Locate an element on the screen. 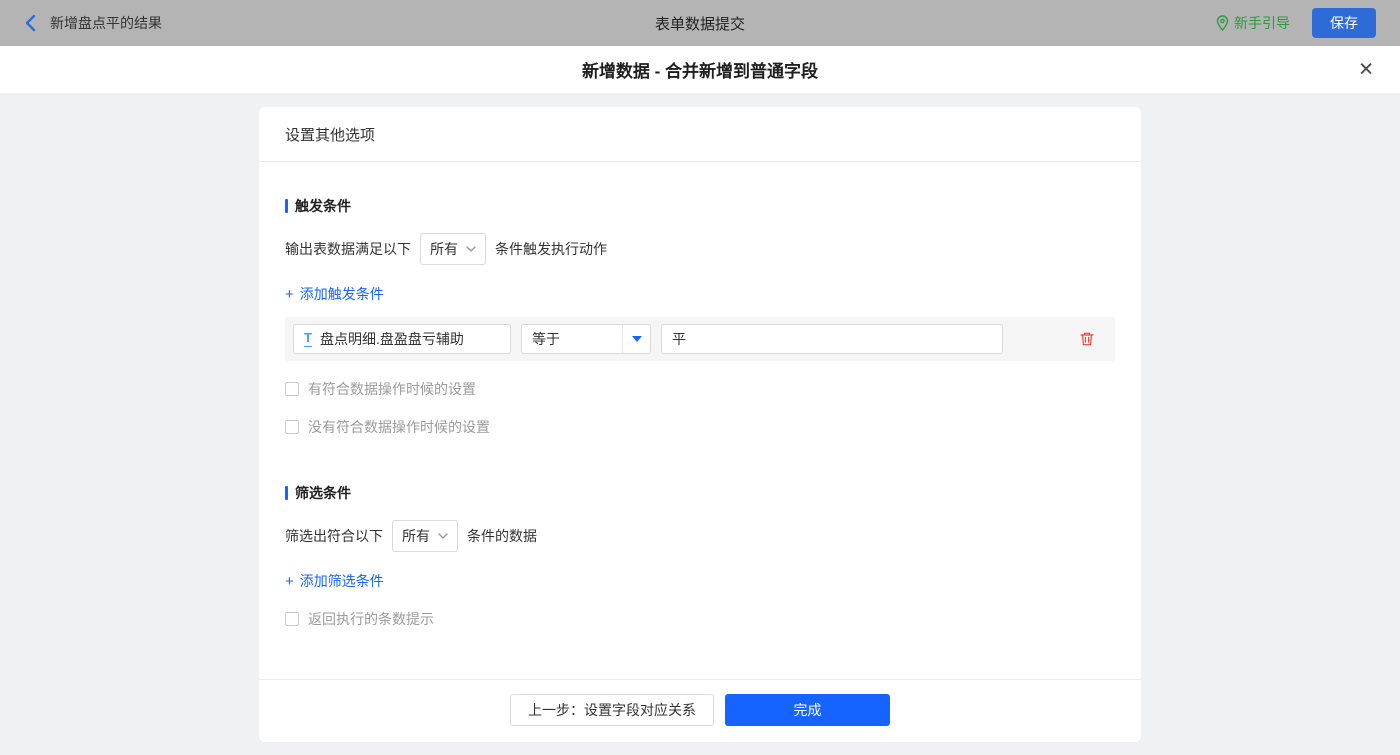 This screenshot has height=755, width=1400. add-trigger-condition-link: + 添加触发条件 is located at coordinates (334, 294).